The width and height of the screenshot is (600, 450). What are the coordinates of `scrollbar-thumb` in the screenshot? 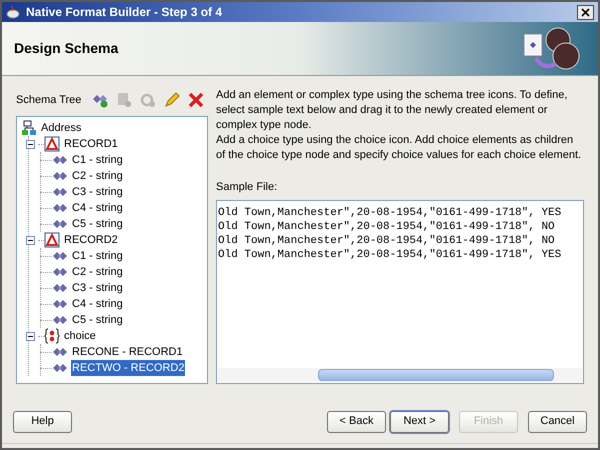 It's located at (436, 374).